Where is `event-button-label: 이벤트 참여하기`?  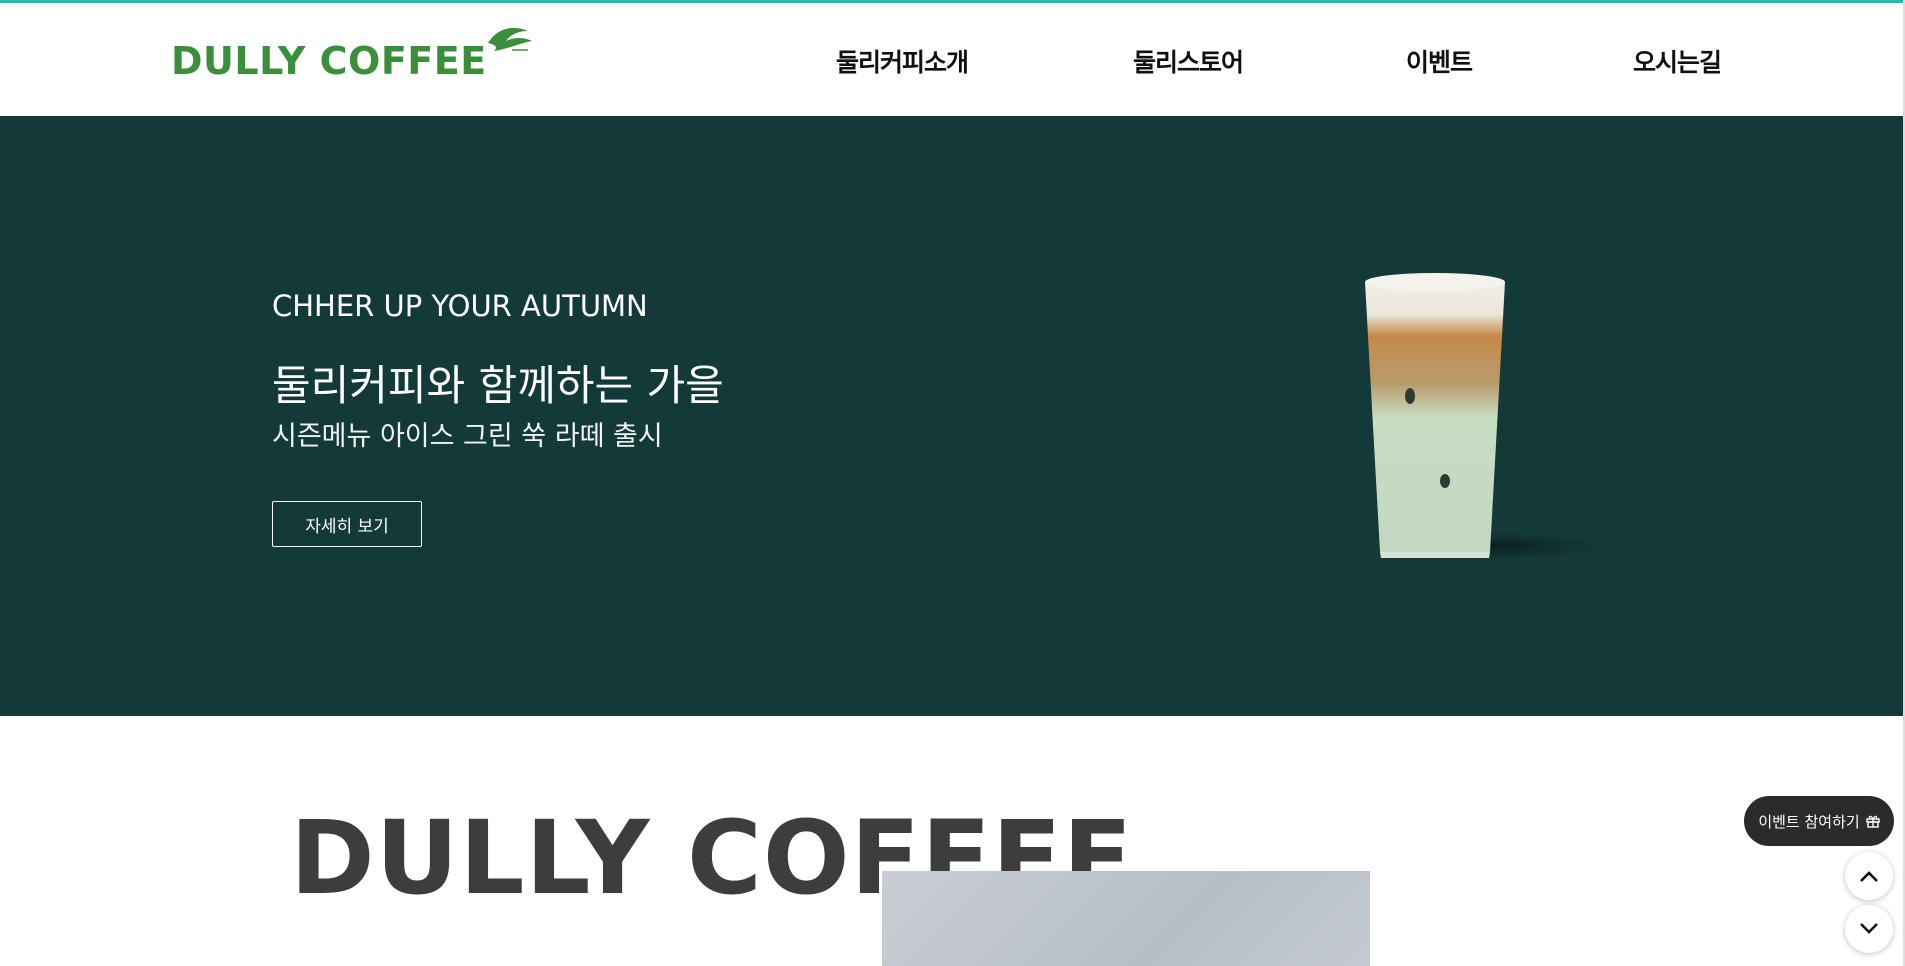 event-button-label: 이벤트 참여하기 is located at coordinates (1809, 821).